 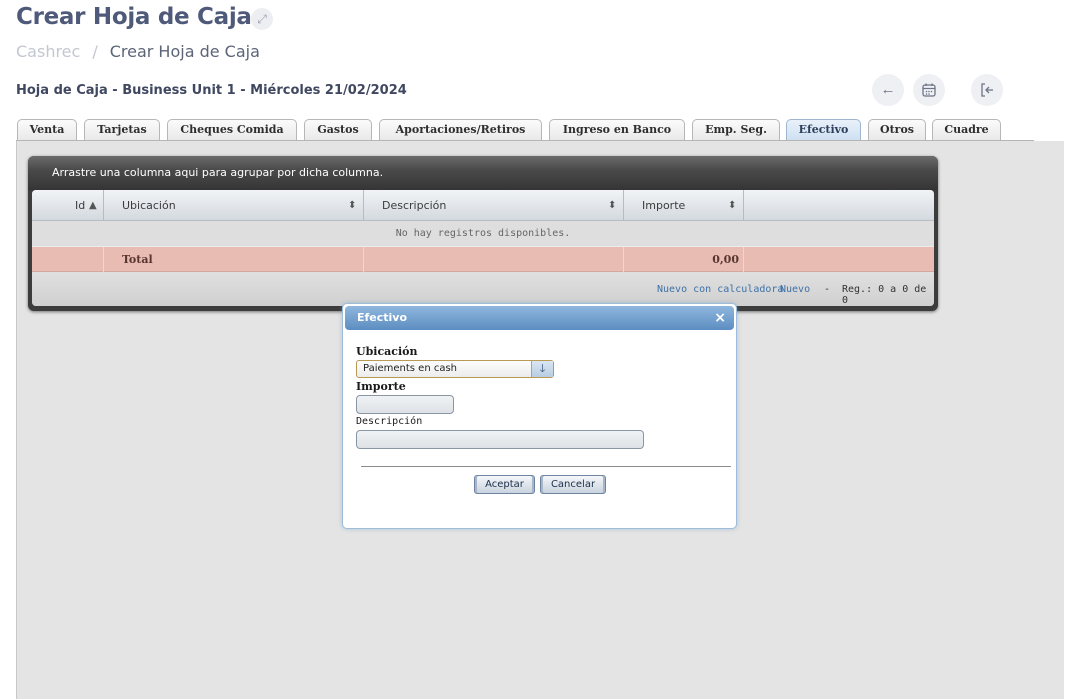 What do you see at coordinates (382, 317) in the screenshot?
I see `dialog-title: Efectivo` at bounding box center [382, 317].